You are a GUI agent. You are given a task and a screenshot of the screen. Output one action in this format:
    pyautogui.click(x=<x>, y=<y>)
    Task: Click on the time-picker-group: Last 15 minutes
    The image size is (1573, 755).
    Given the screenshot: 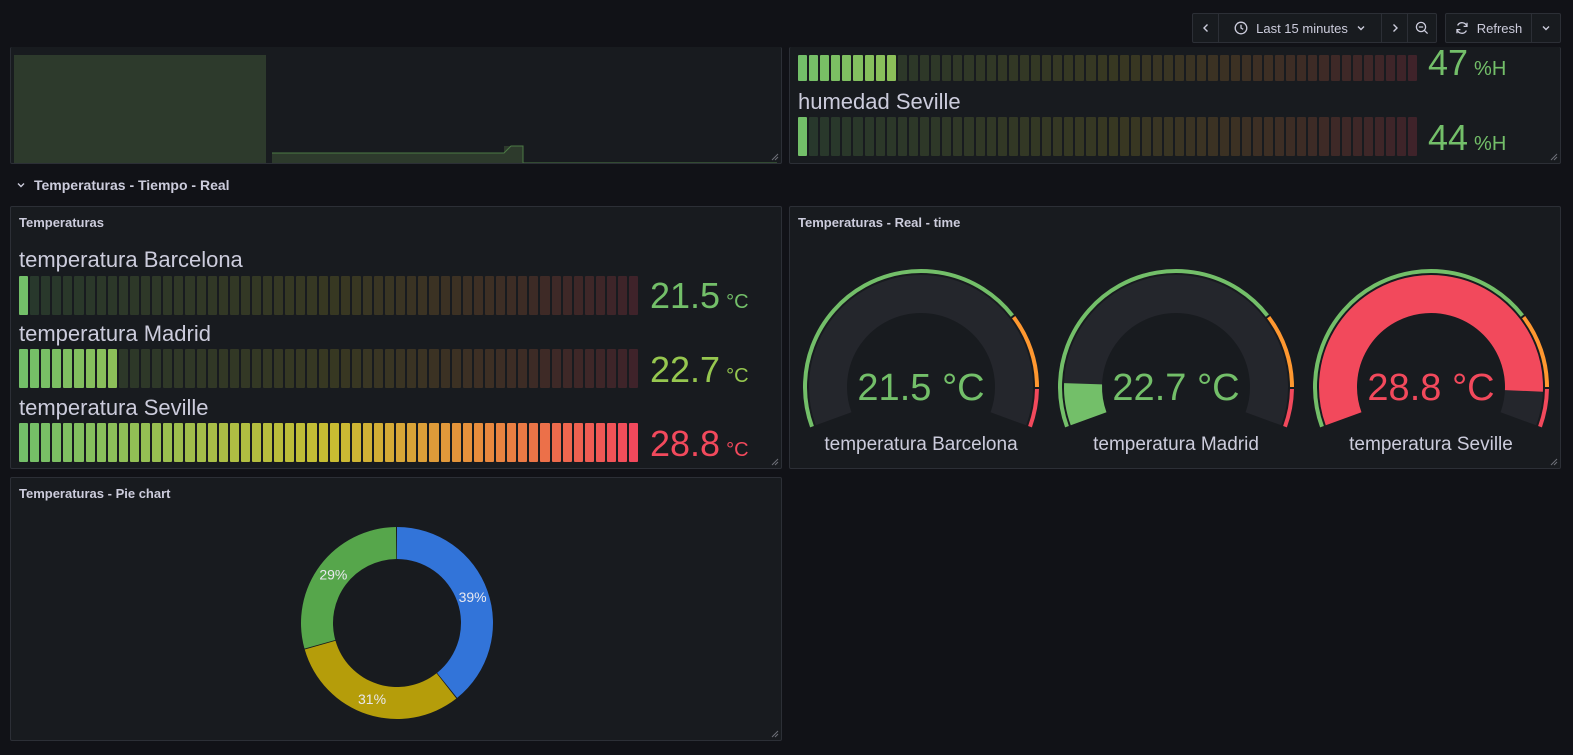 What is the action you would take?
    pyautogui.click(x=1314, y=28)
    